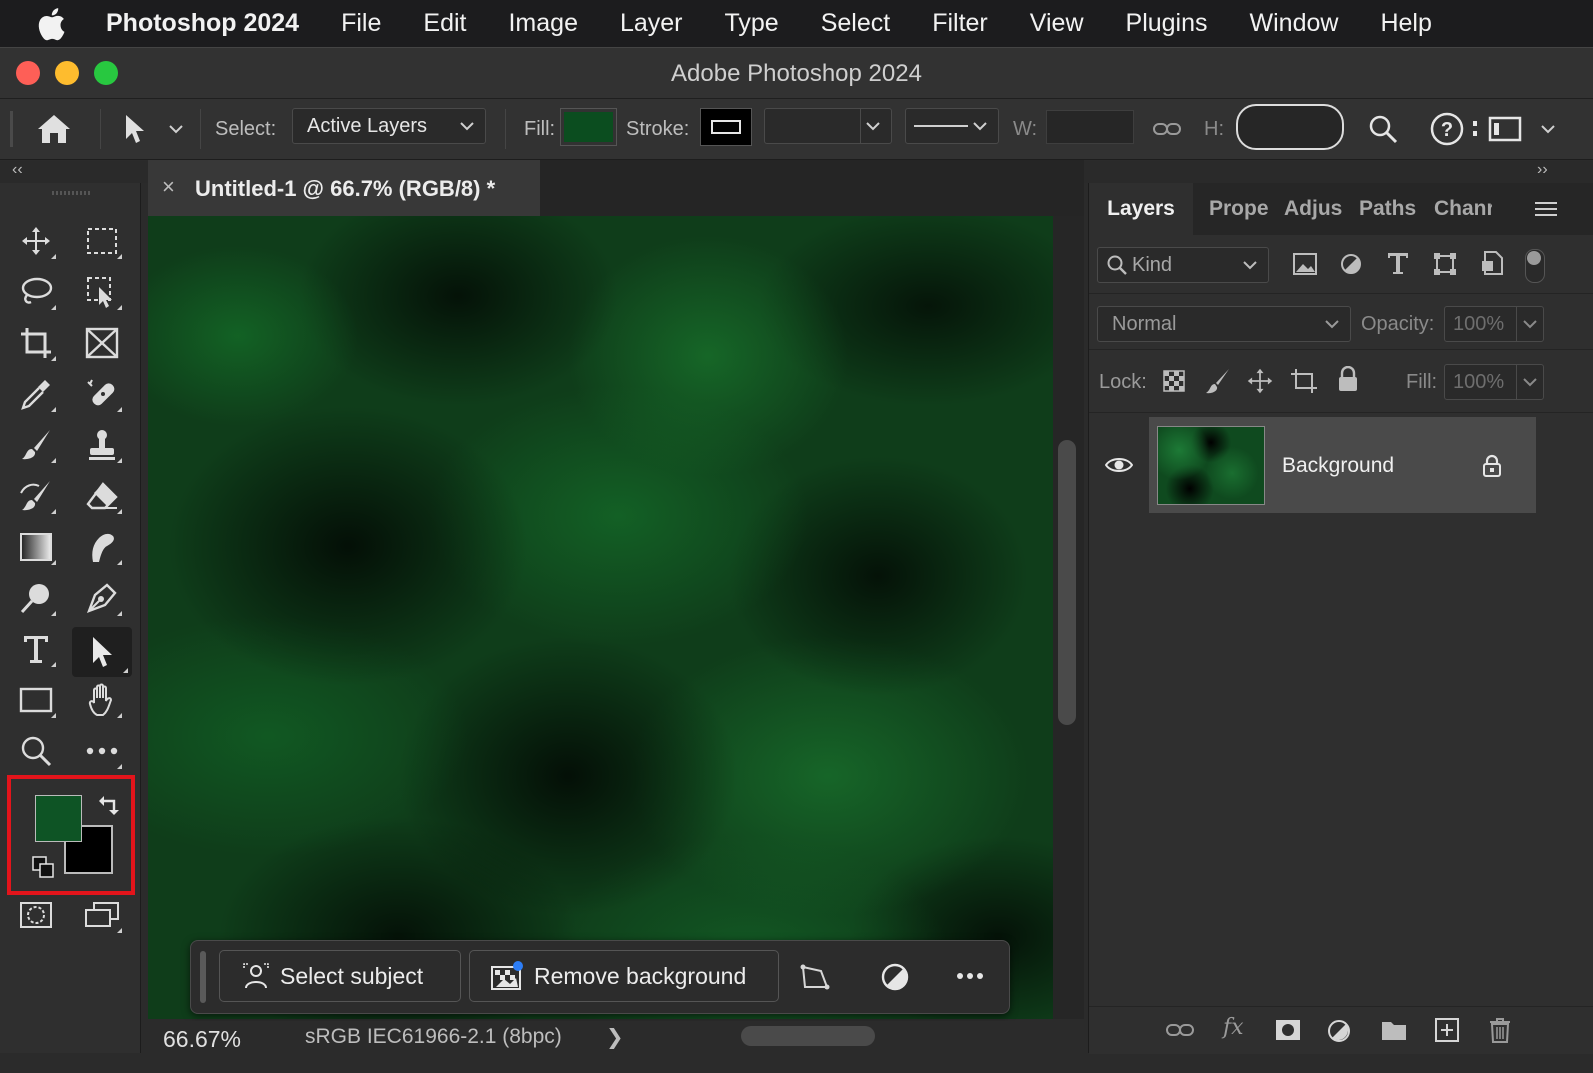  I want to click on filter-kind-dropdown: Kind, so click(1183, 265).